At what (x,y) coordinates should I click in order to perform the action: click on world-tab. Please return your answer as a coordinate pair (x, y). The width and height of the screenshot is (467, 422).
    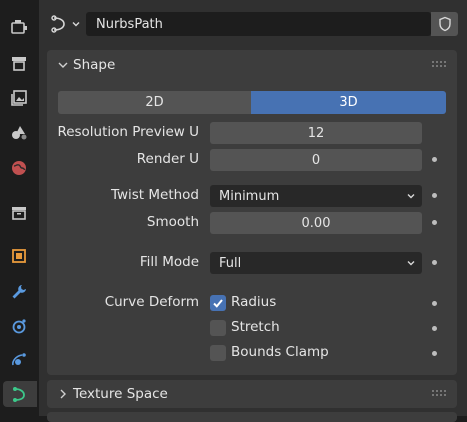
    Looking at the image, I should click on (19, 168).